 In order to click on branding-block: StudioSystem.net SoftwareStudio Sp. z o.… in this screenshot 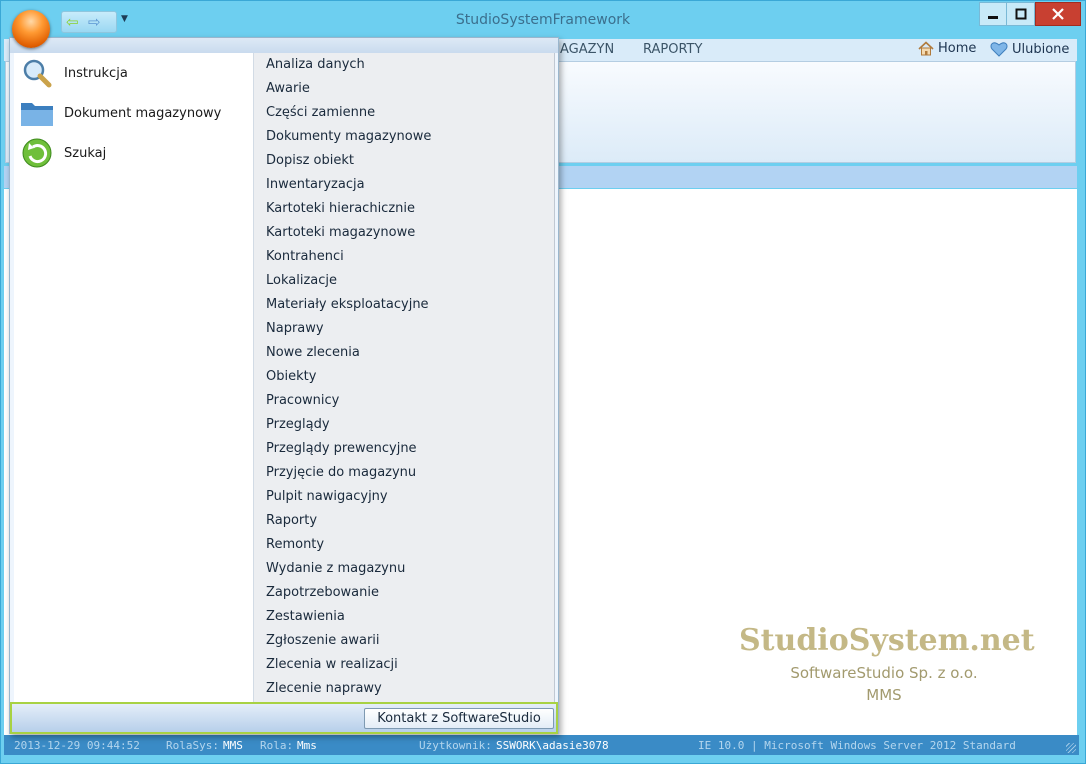, I will do `click(887, 663)`.